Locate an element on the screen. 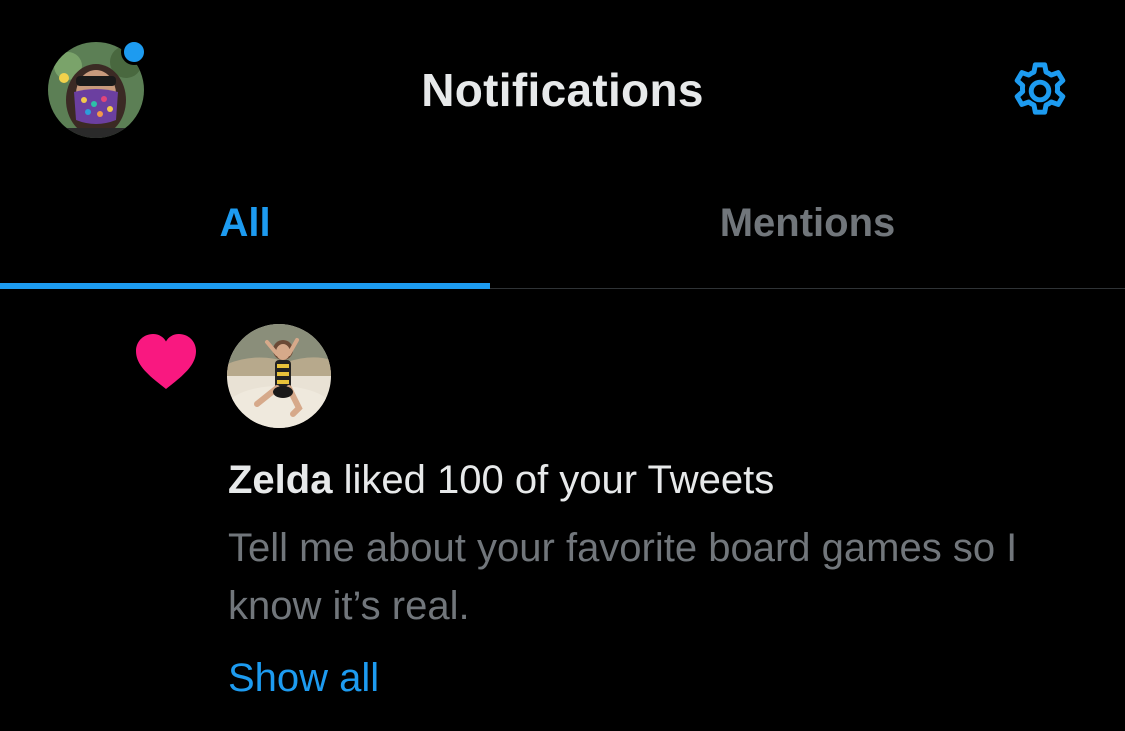 The image size is (1125, 731). heart-icon is located at coordinates (166, 362).